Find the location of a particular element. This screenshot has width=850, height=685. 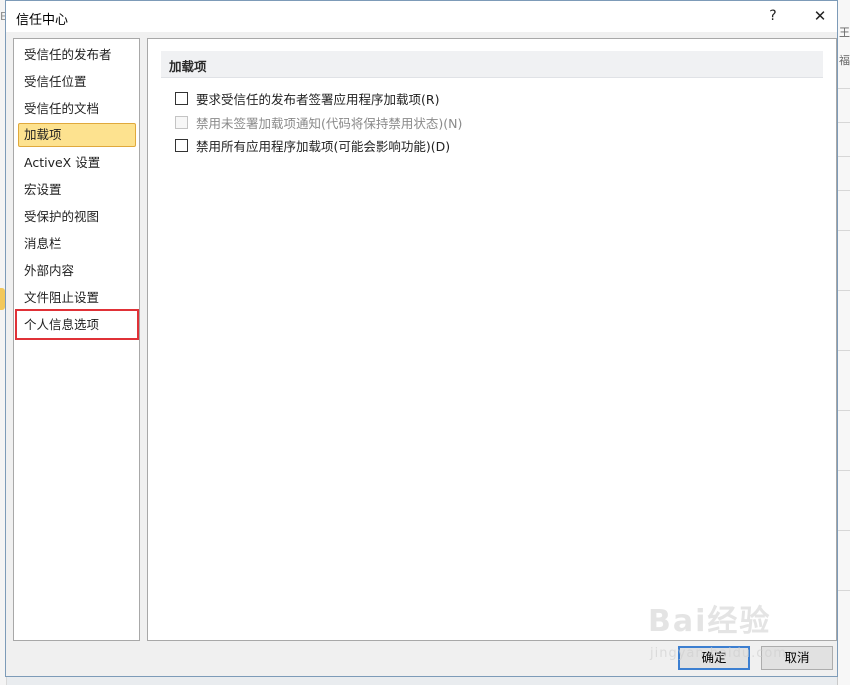

watermark-logo: Bai经验 is located at coordinates (710, 621).